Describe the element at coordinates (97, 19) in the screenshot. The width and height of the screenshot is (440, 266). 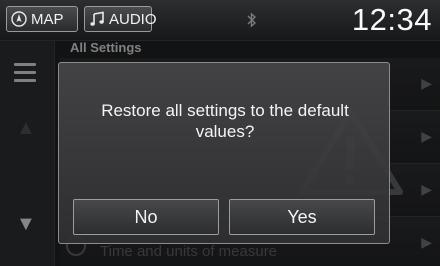
I see `music-note-icon` at that location.